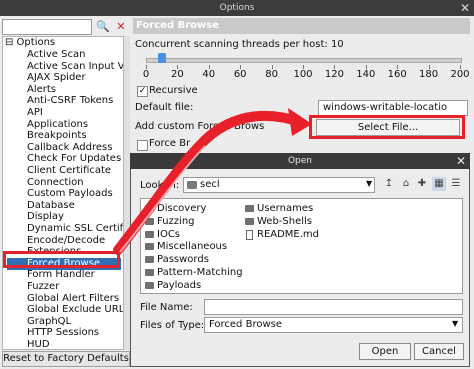  What do you see at coordinates (239, 44) in the screenshot?
I see `threads-label: Concurrent scanning threads per host: 10` at bounding box center [239, 44].